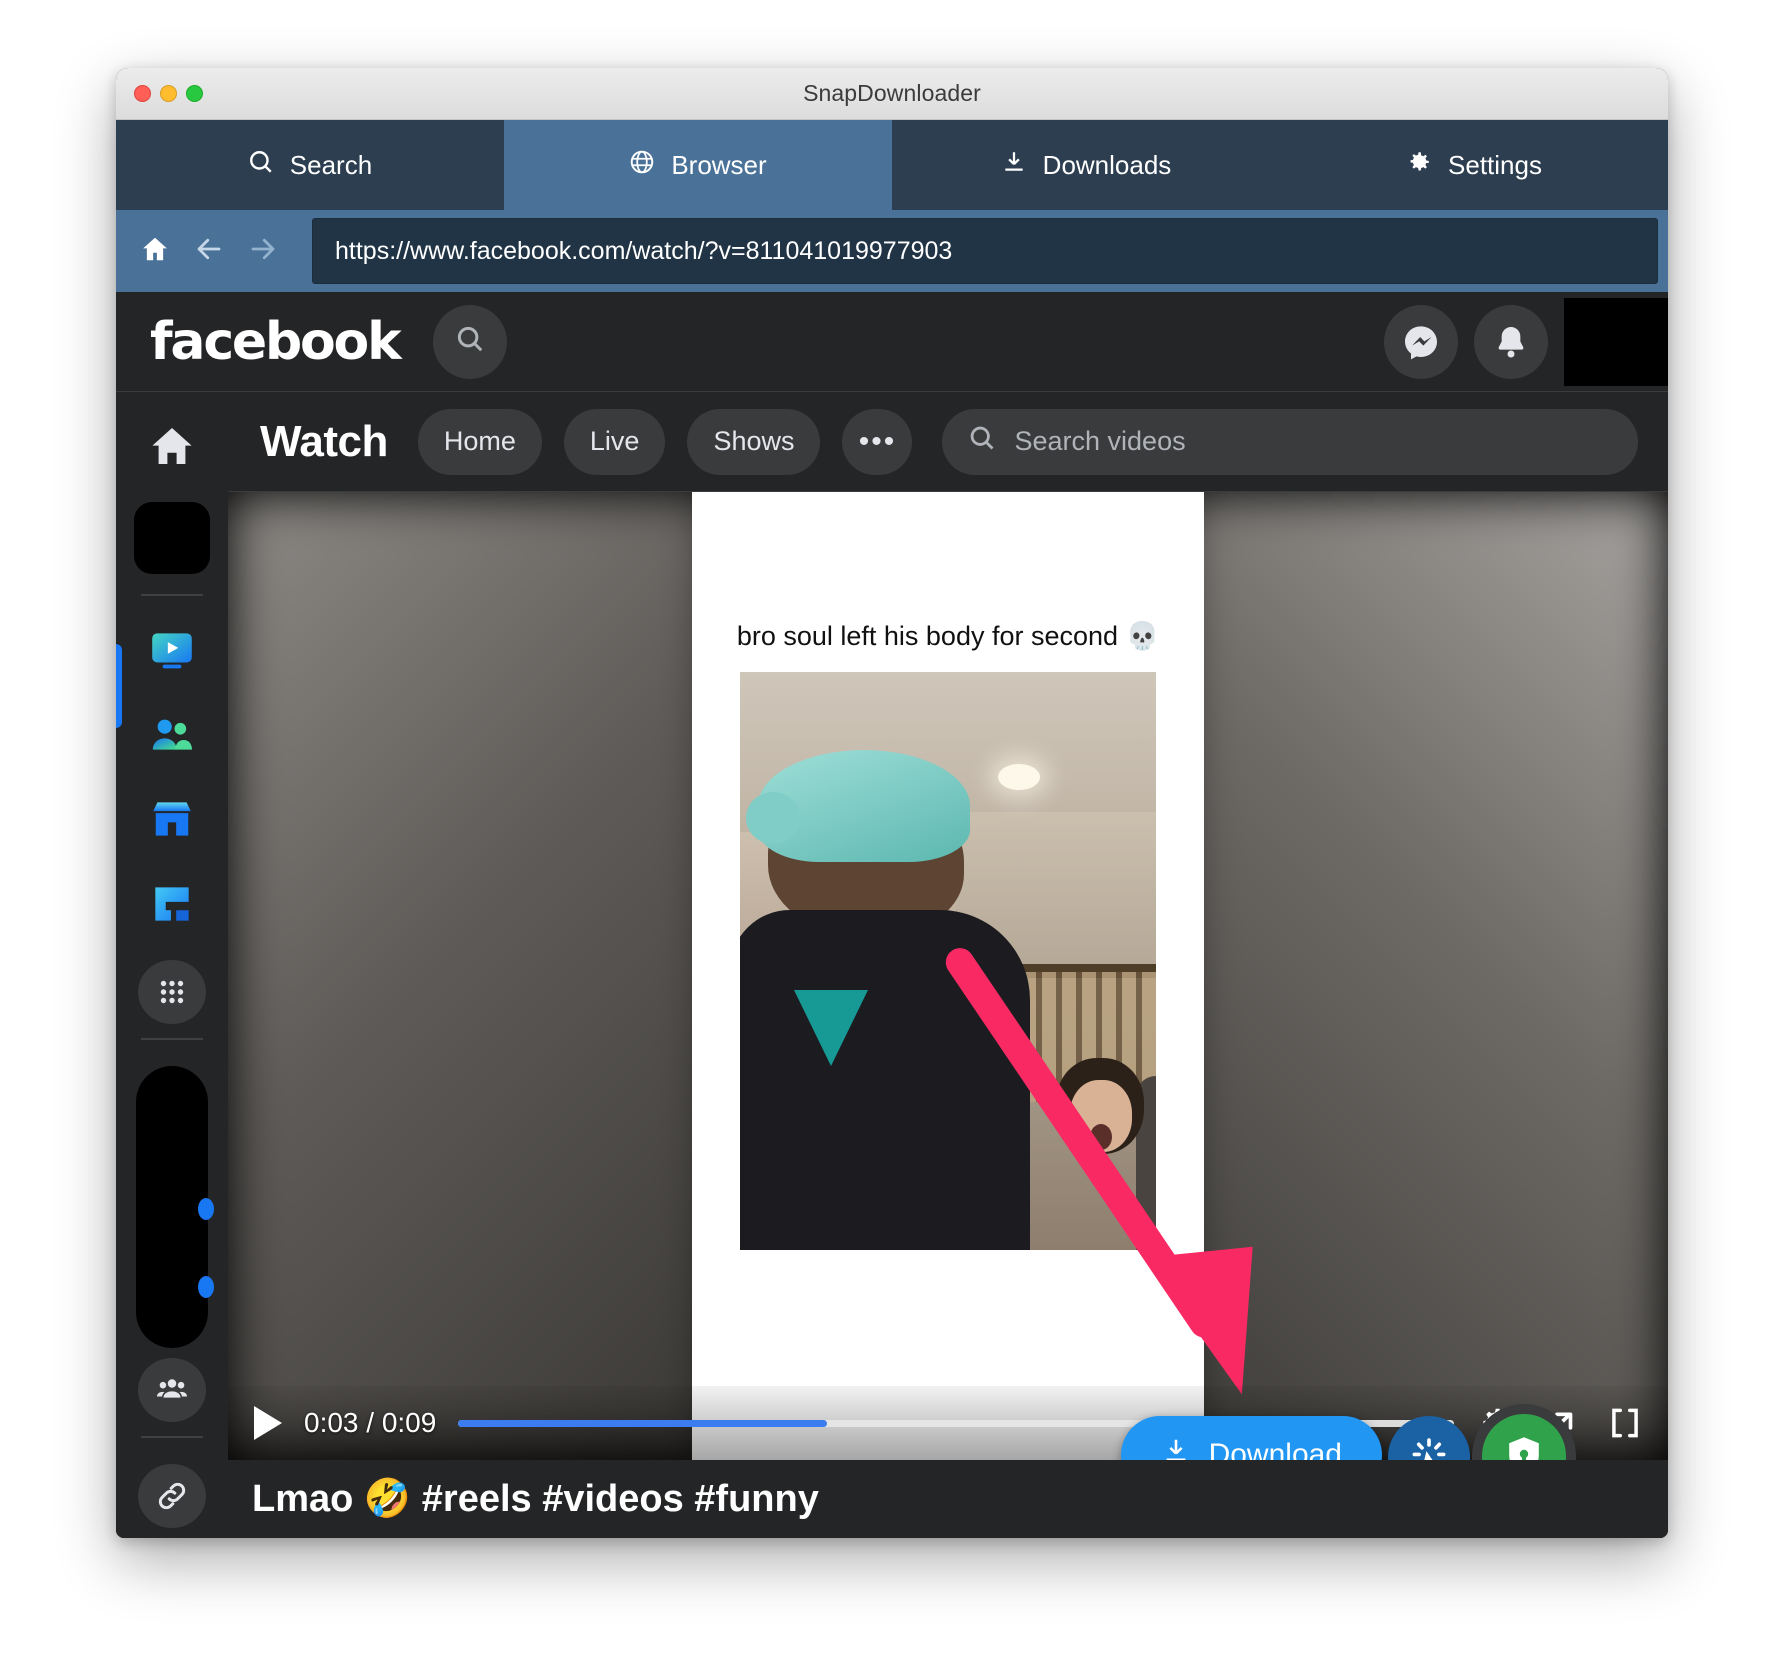 This screenshot has height=1664, width=1780. I want to click on watch-more-icon: •••, so click(877, 441).